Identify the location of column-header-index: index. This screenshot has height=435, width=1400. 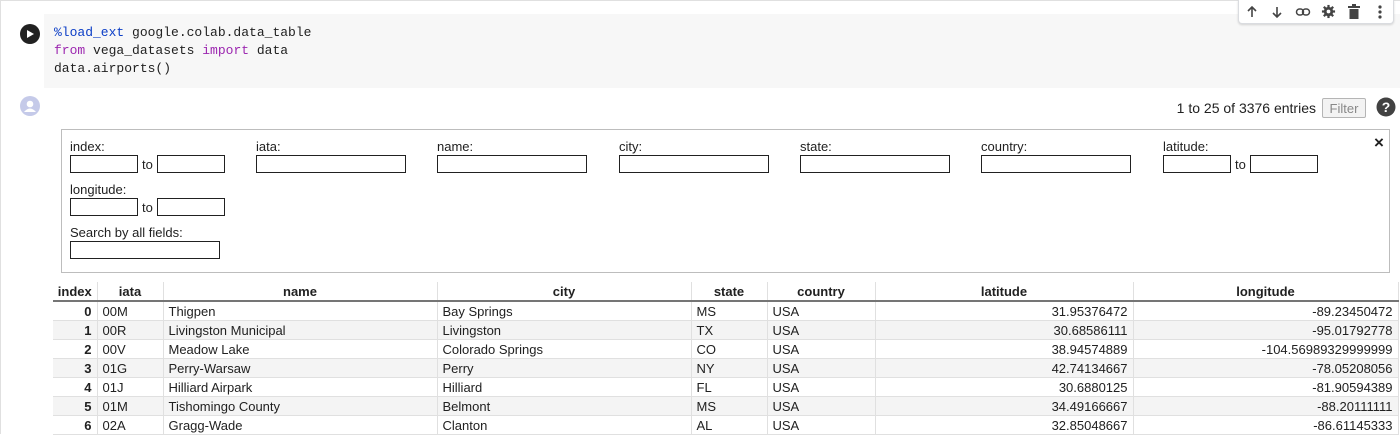
(75, 292).